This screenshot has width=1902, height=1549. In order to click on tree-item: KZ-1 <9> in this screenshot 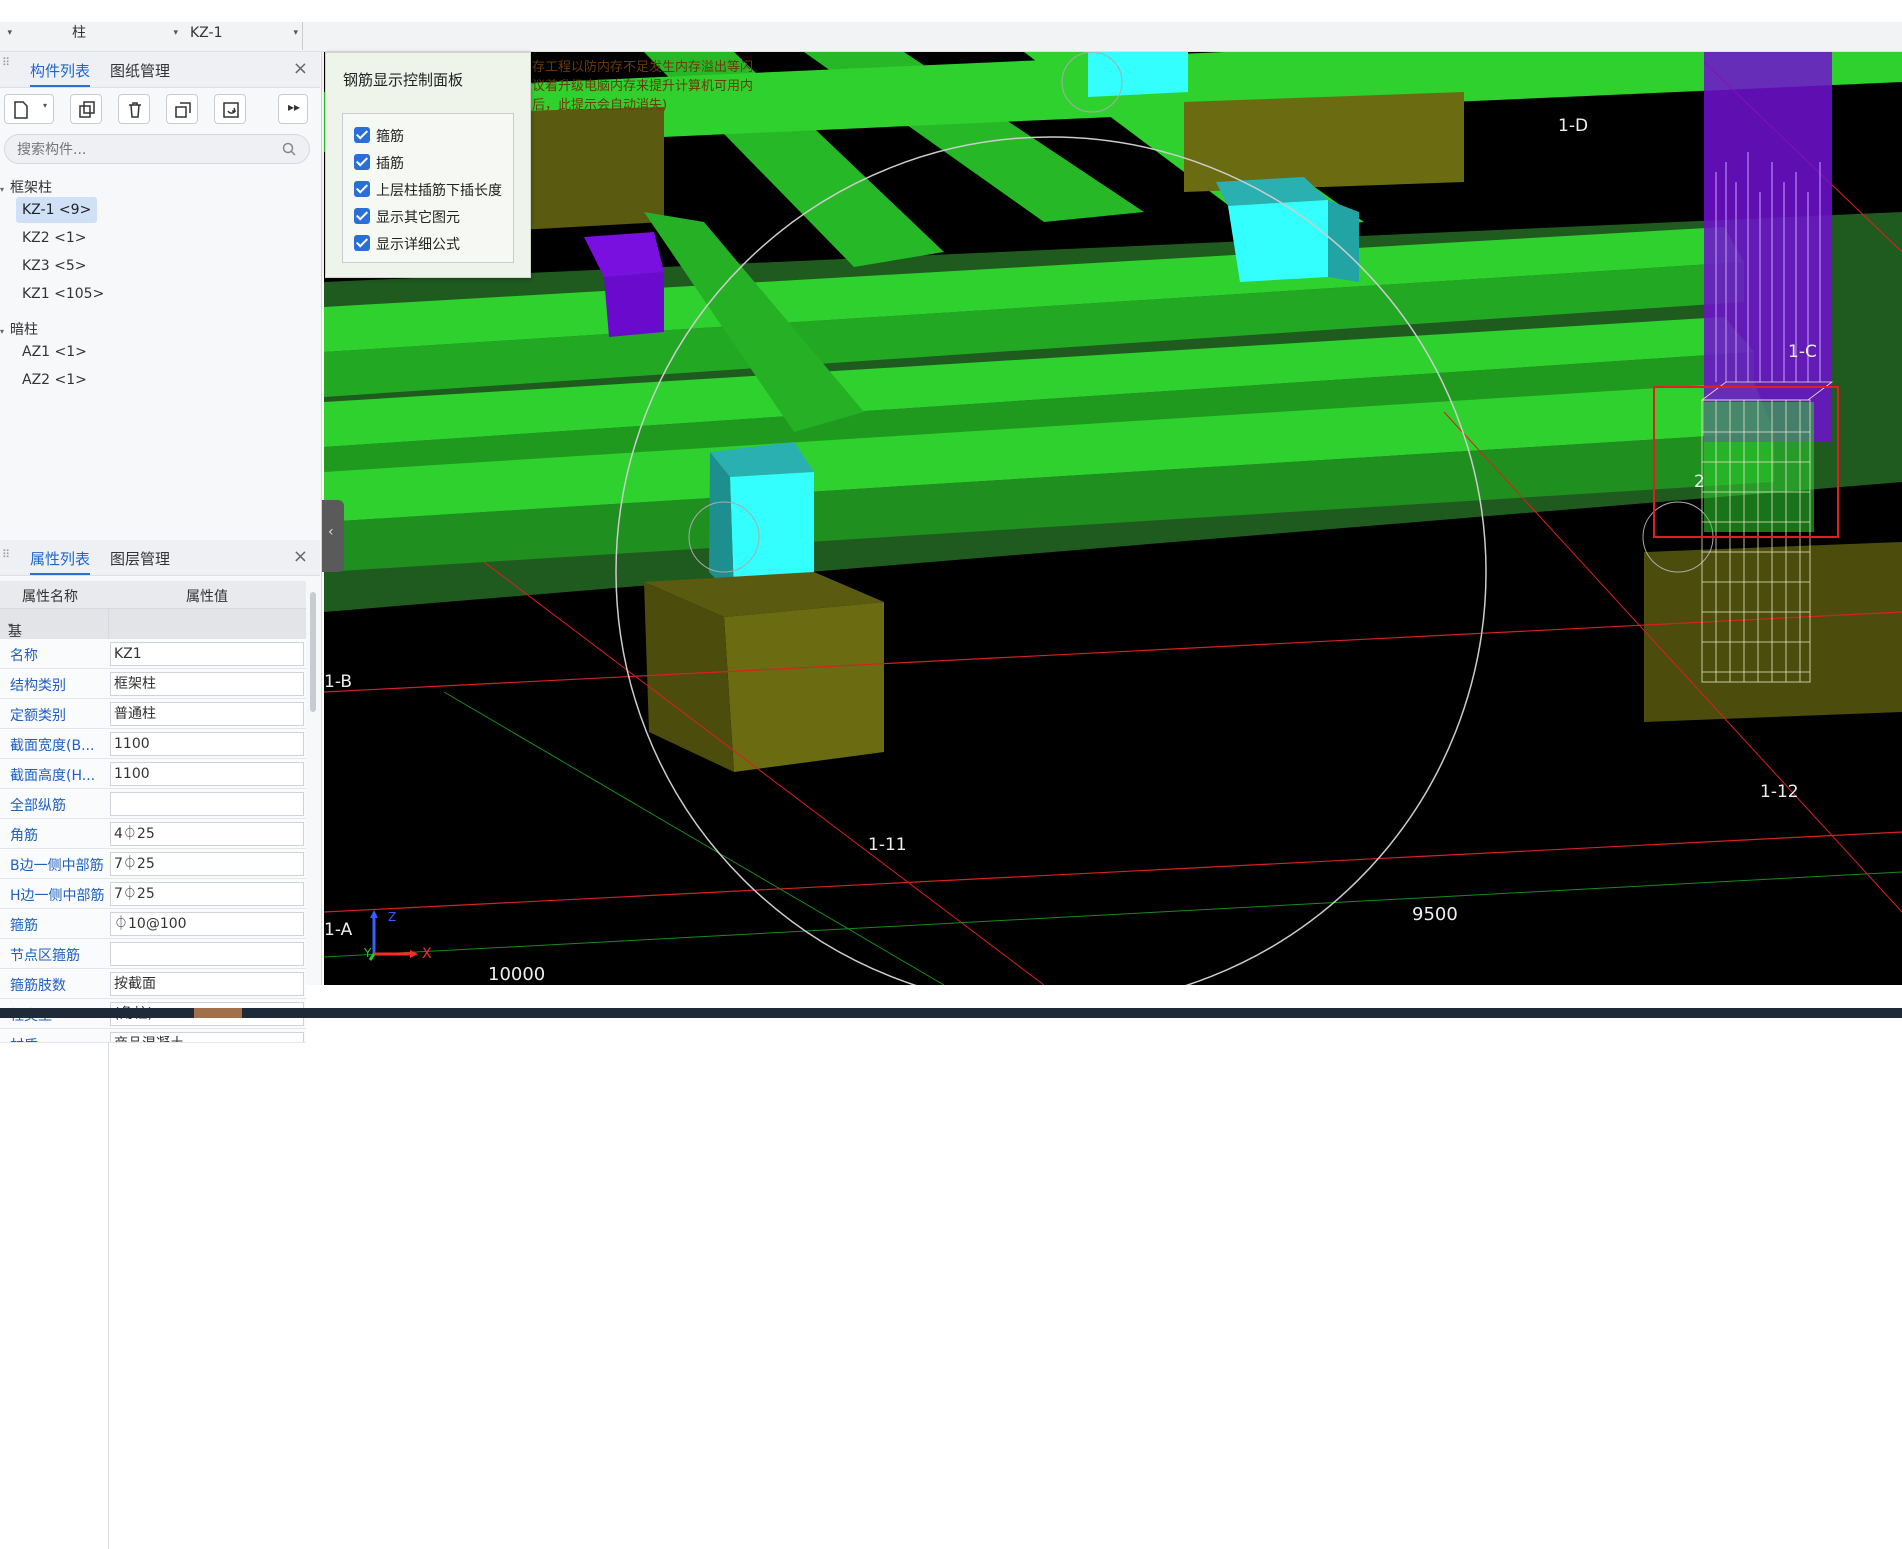, I will do `click(57, 210)`.